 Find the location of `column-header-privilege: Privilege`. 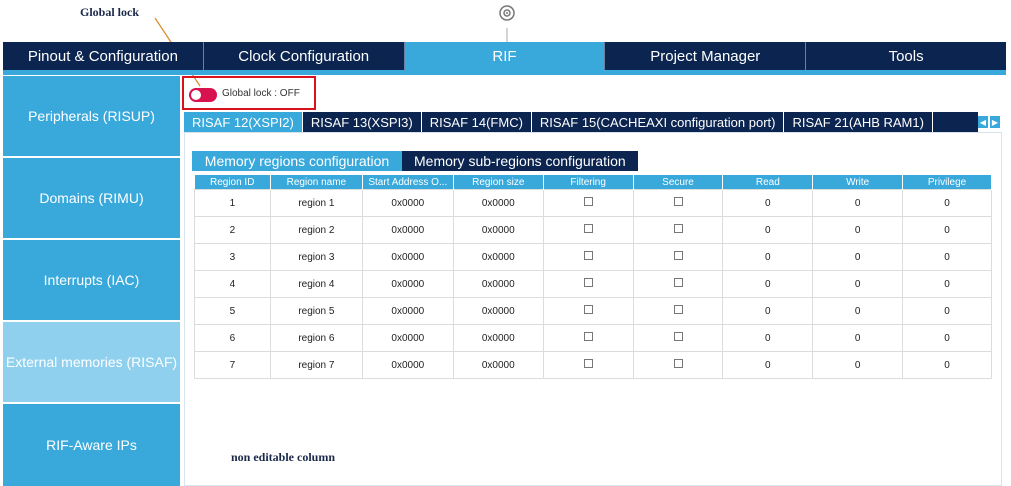

column-header-privilege: Privilege is located at coordinates (947, 182).